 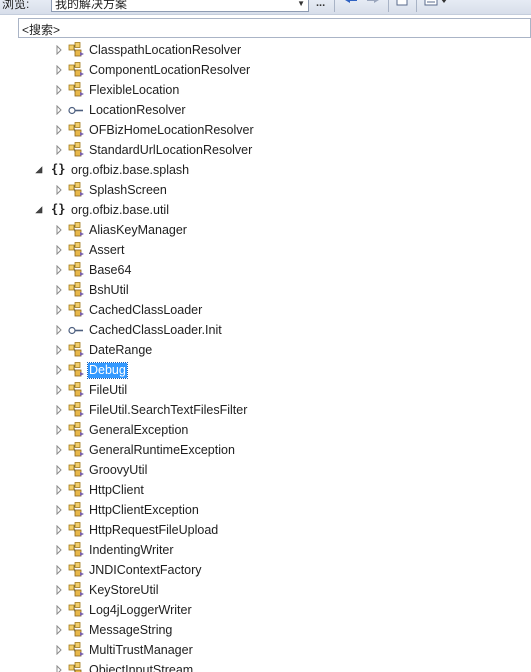 What do you see at coordinates (146, 310) in the screenshot?
I see `tree-node-label: CachedClassLoader` at bounding box center [146, 310].